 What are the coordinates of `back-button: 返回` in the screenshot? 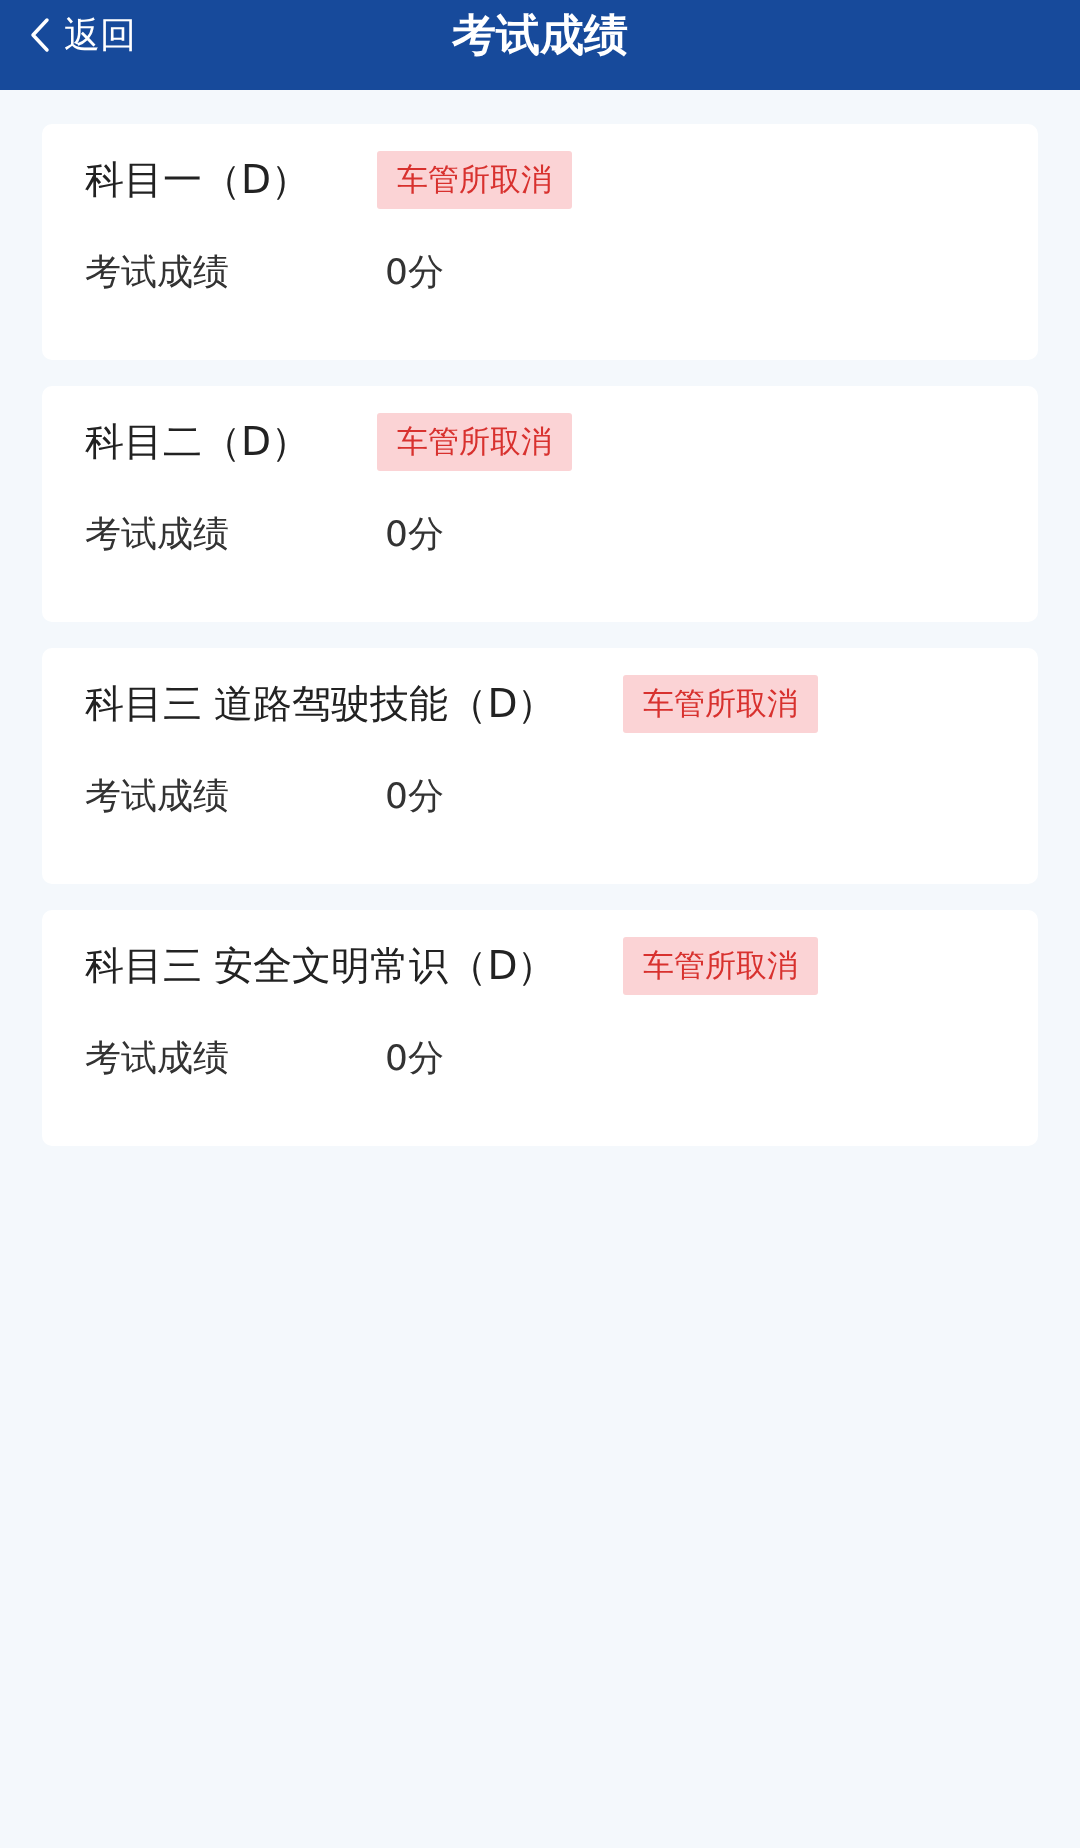 It's located at (83, 35).